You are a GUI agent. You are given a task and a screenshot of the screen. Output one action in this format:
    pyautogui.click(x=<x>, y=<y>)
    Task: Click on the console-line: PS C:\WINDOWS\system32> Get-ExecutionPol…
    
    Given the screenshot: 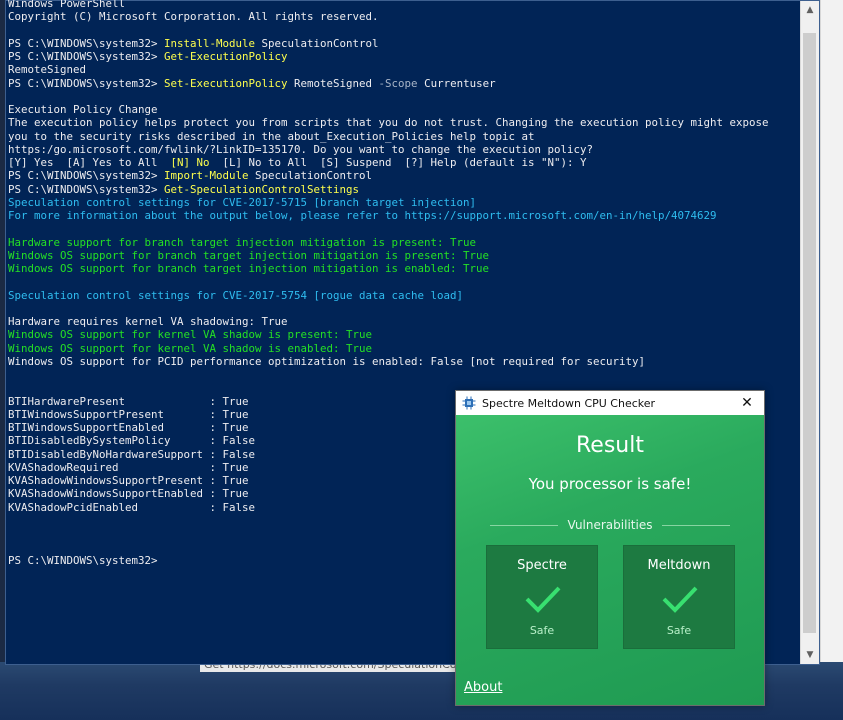 What is the action you would take?
    pyautogui.click(x=403, y=56)
    